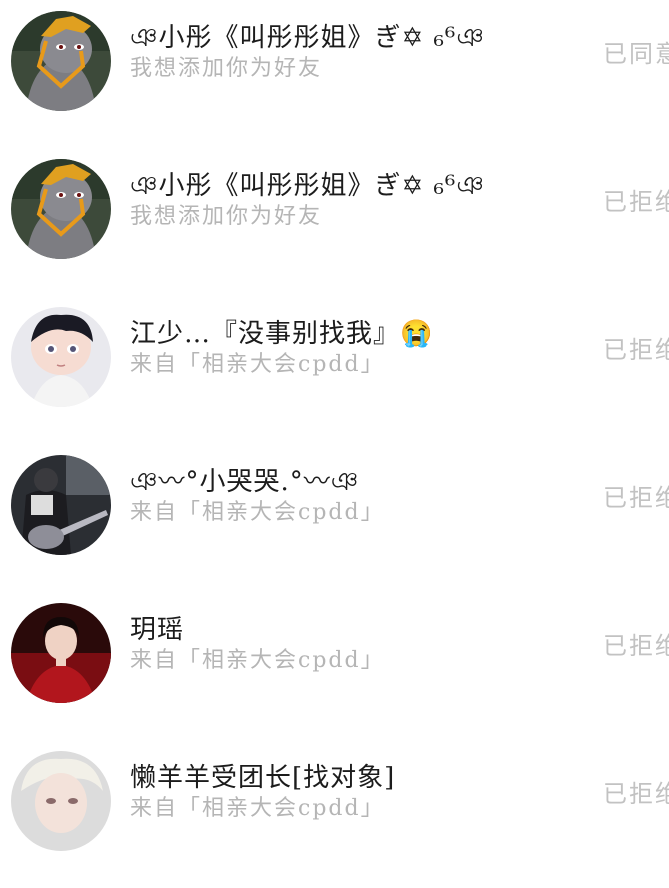  Describe the element at coordinates (245, 482) in the screenshot. I see `request-name: ঞ〰°小哭哭.°〰ঞ` at that location.